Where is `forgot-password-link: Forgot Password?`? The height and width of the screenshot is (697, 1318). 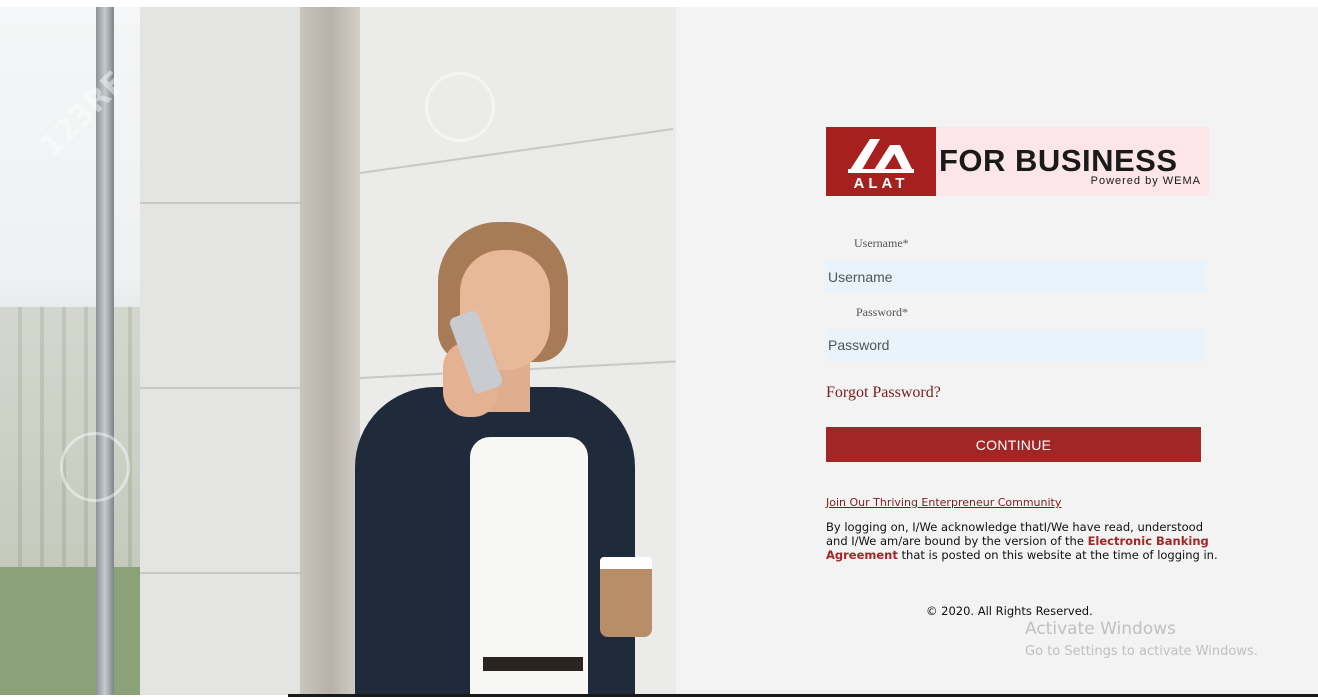
forgot-password-link: Forgot Password? is located at coordinates (883, 393).